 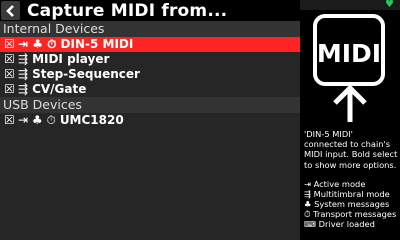 What do you see at coordinates (347, 194) in the screenshot?
I see `legend-item-multitimbral: ⇶ Multitimbral mode` at bounding box center [347, 194].